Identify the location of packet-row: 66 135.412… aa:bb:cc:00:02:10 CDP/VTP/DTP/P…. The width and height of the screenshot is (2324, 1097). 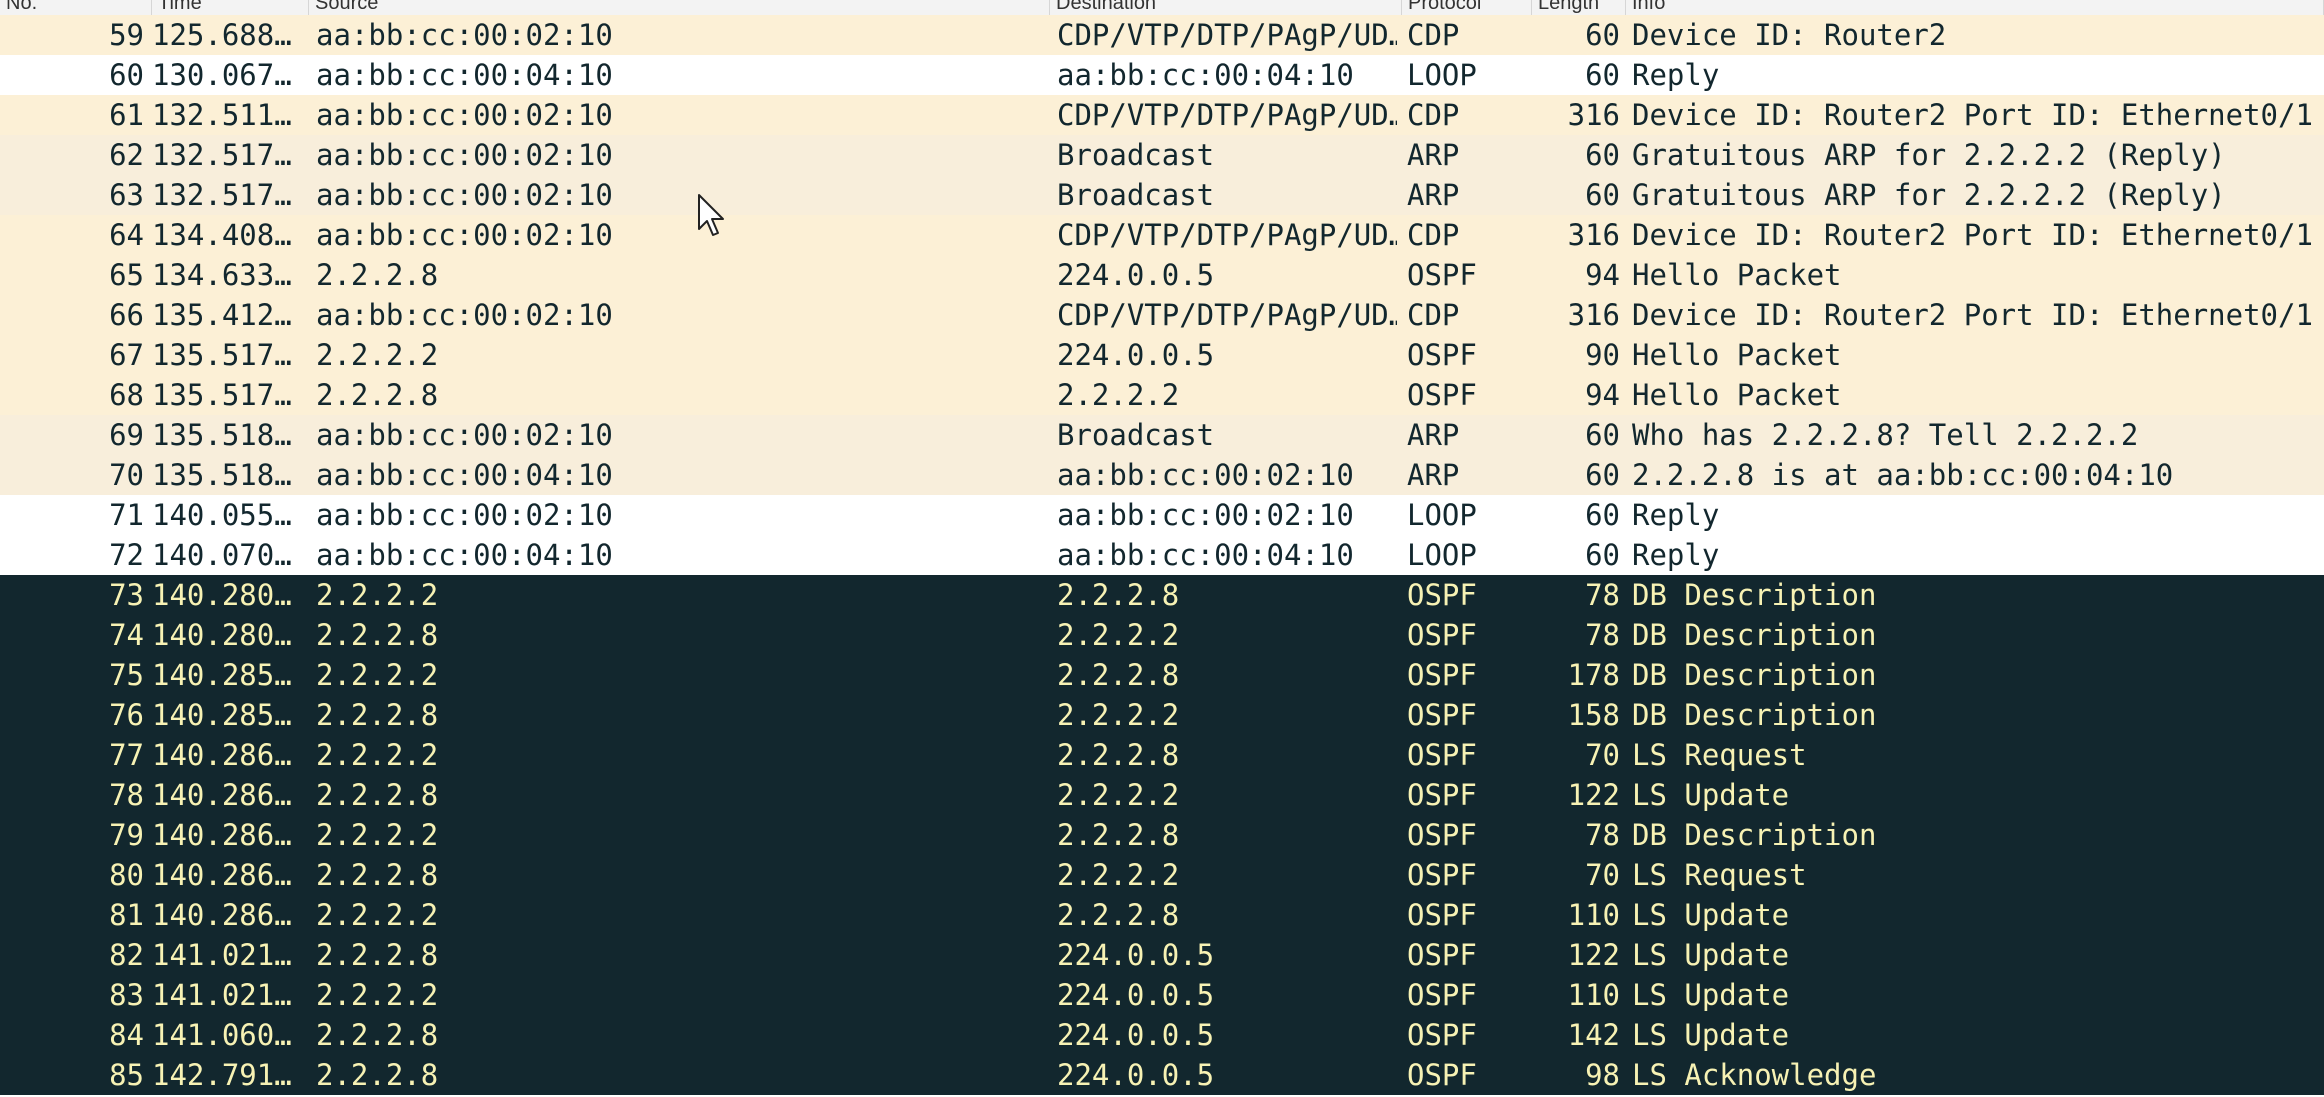
(1162, 315).